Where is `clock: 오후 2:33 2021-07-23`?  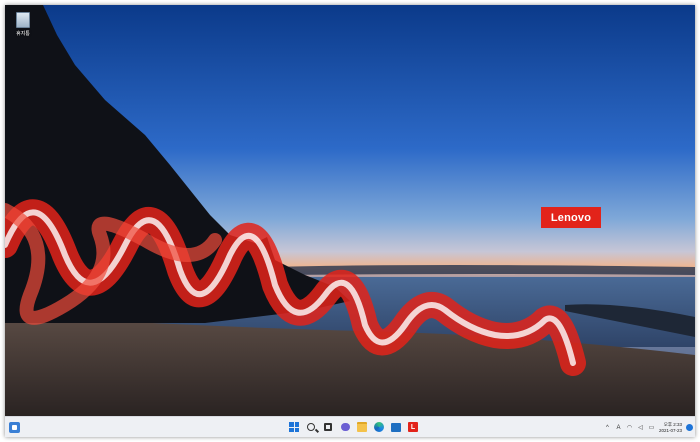
clock: 오후 2:33 2021-07-23 is located at coordinates (670, 428).